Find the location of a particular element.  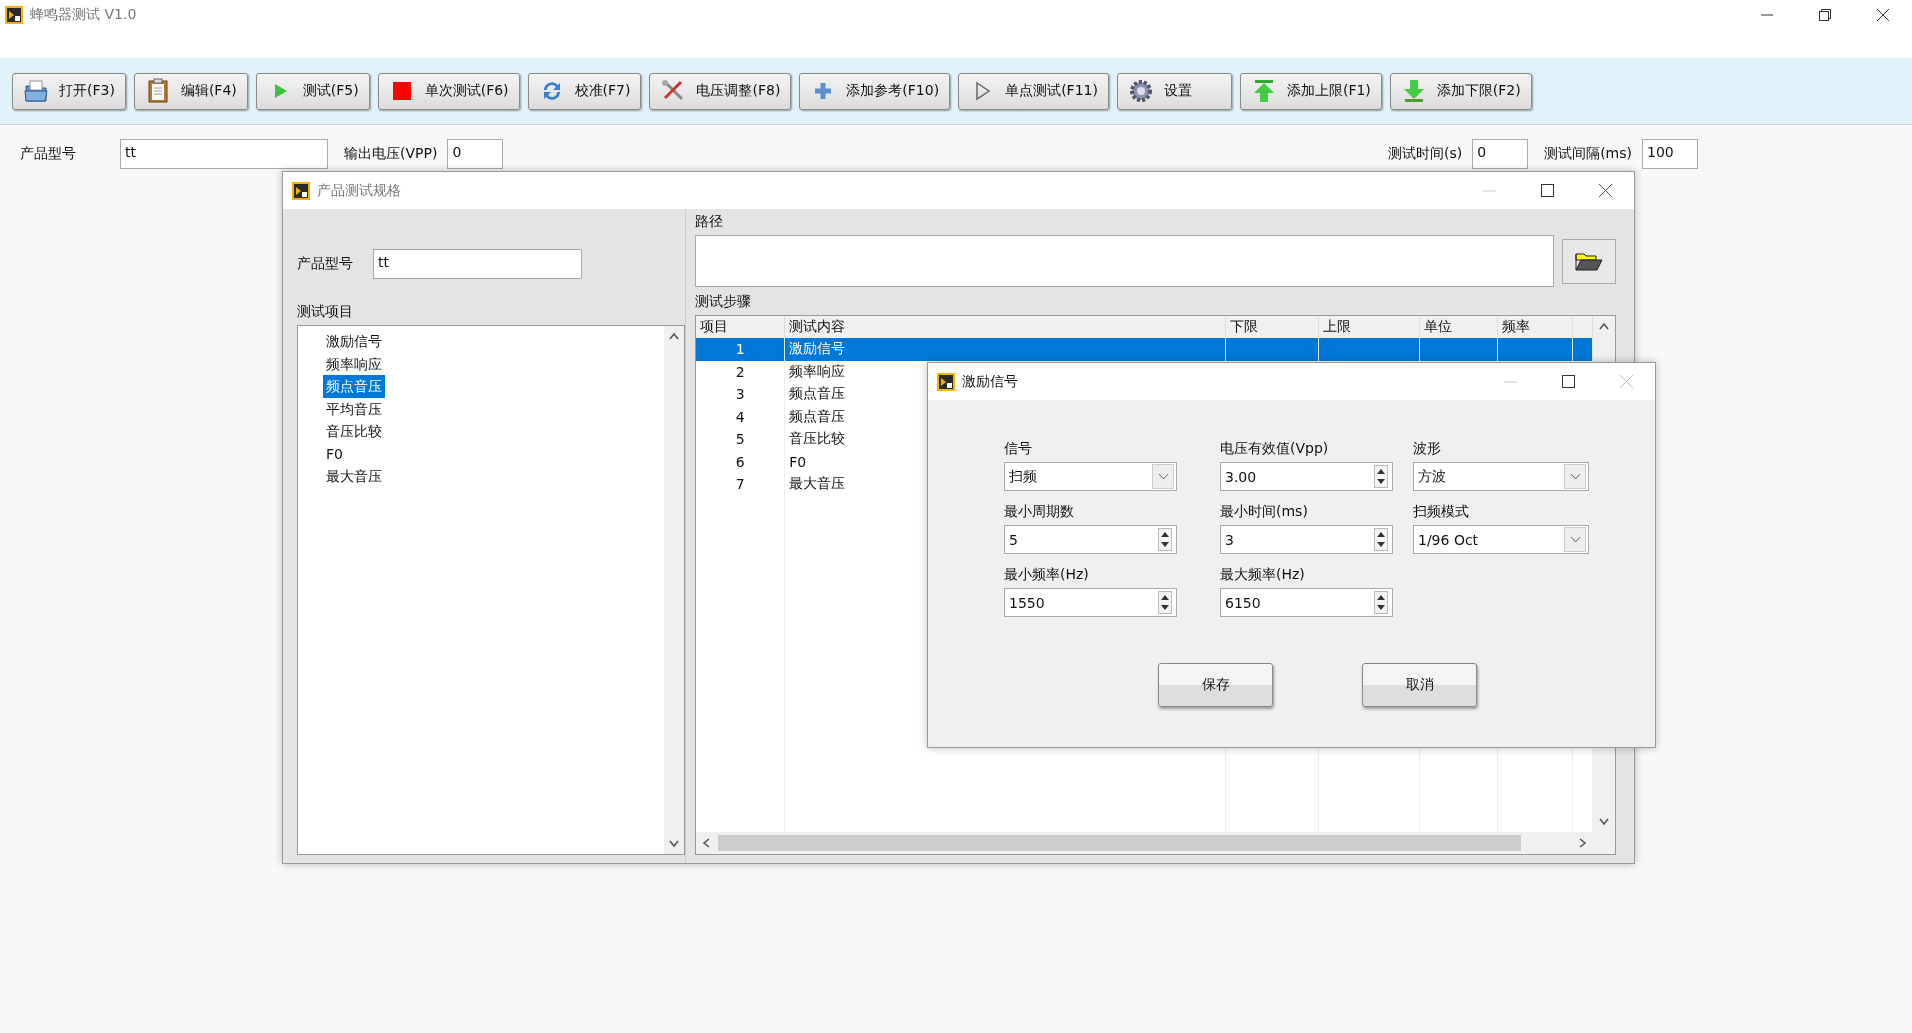

list-item: 音压比较 is located at coordinates (354, 431).